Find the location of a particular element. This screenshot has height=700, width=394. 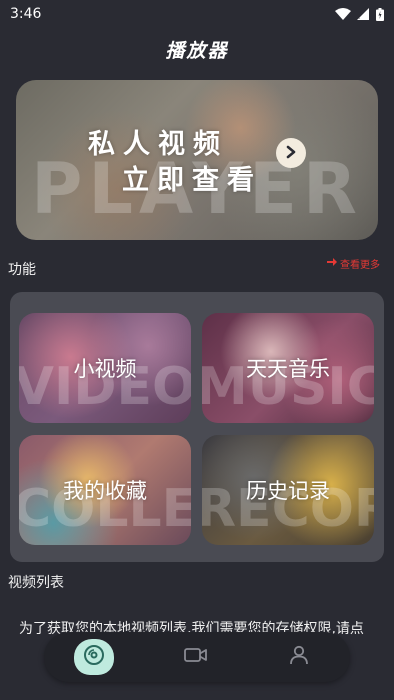

disc-icon is located at coordinates (94, 657).